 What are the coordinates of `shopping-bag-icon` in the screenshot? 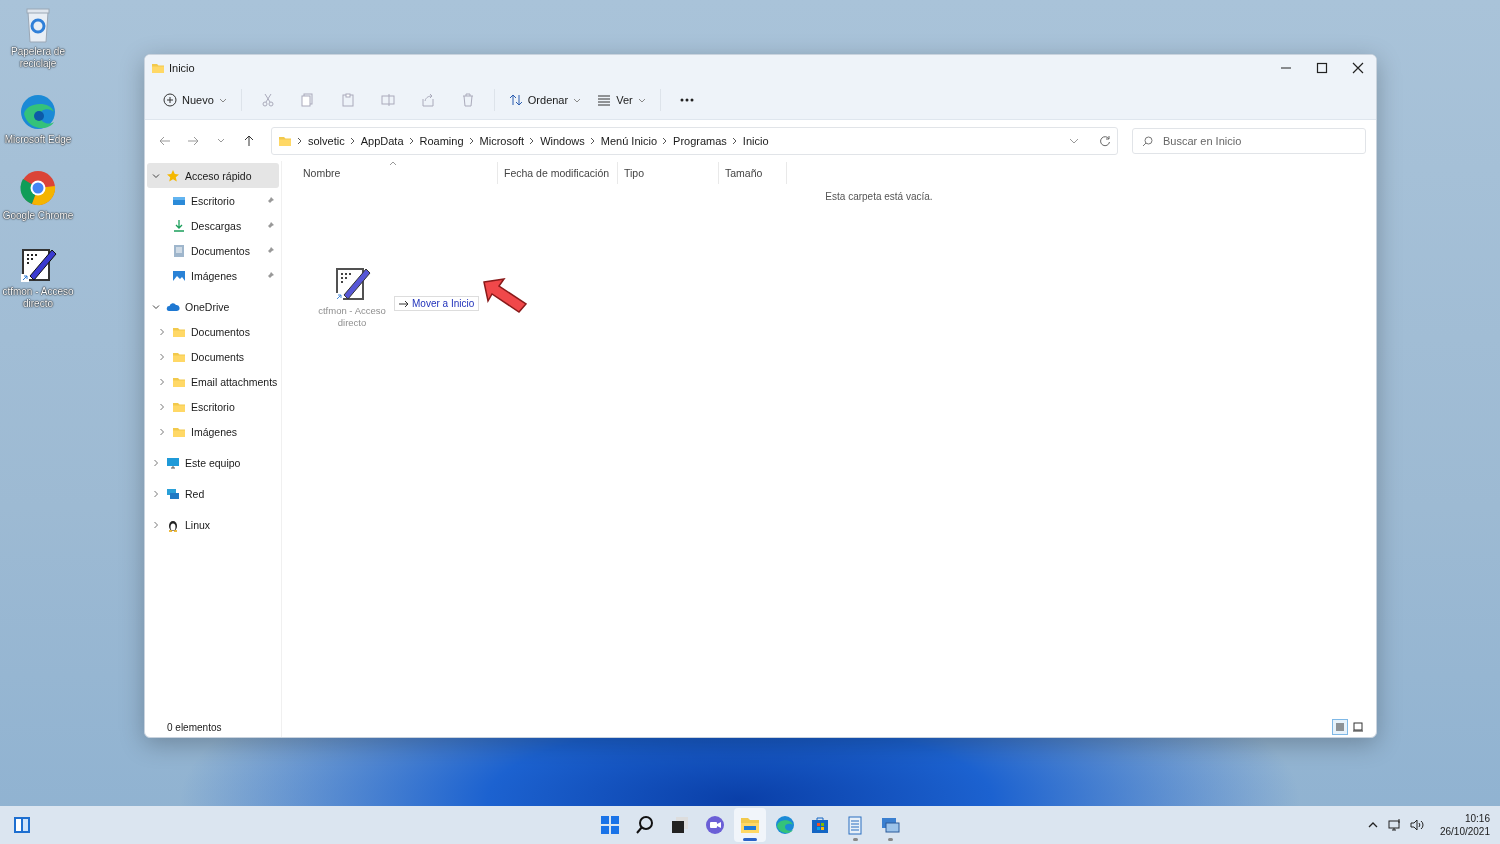 It's located at (820, 825).